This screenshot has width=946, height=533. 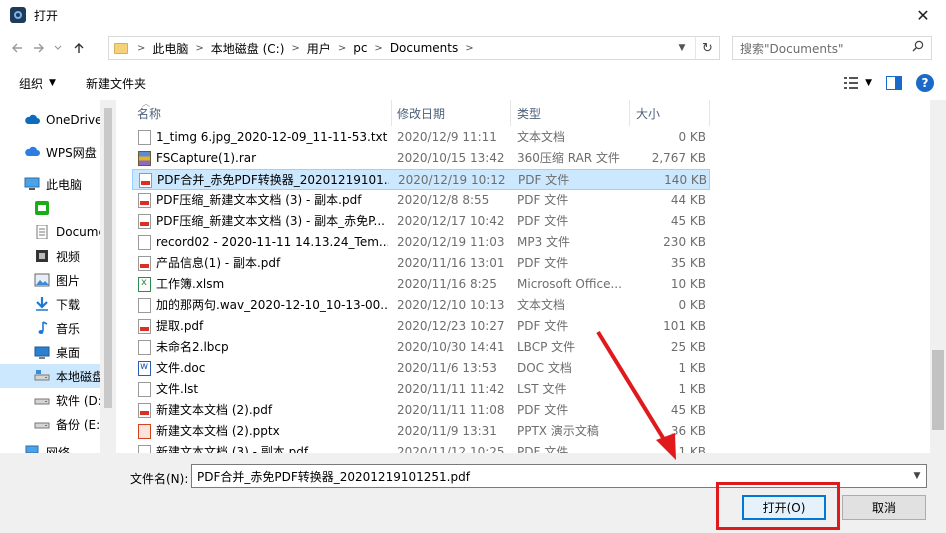 I want to click on nav-scrollbar, so click(x=108, y=276).